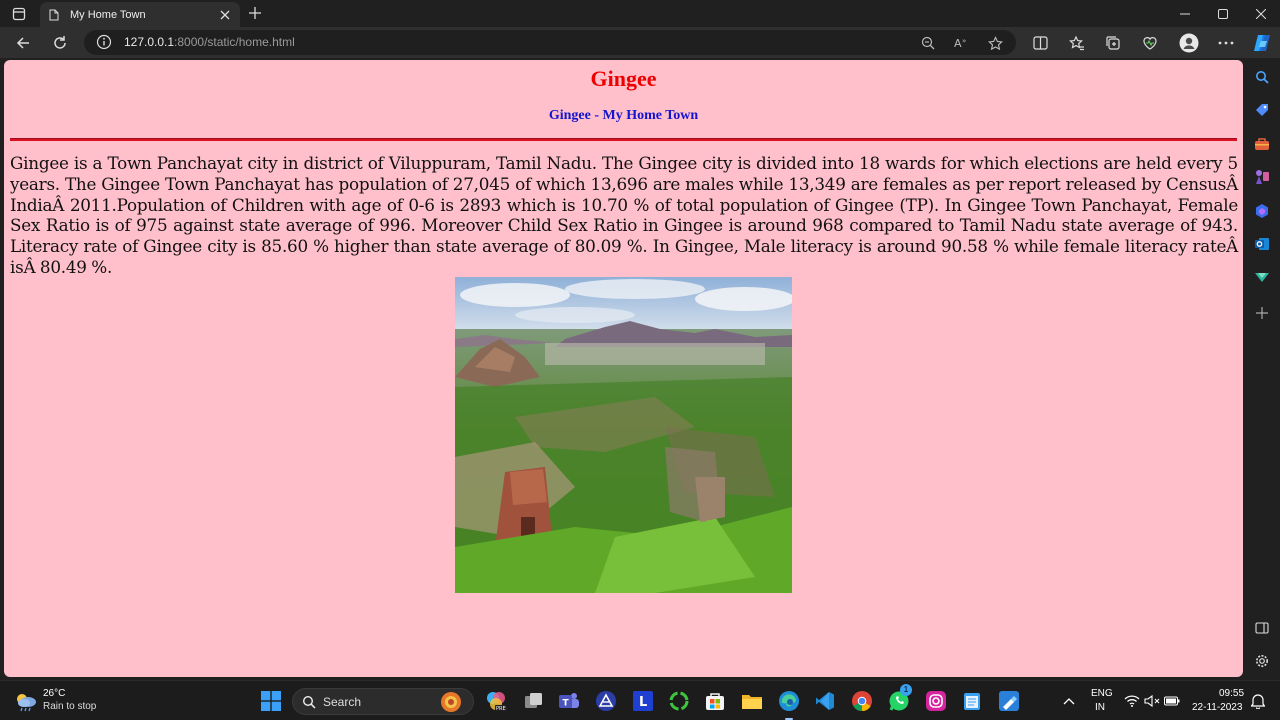  I want to click on clock-date: 22-11-2023, so click(1217, 707).